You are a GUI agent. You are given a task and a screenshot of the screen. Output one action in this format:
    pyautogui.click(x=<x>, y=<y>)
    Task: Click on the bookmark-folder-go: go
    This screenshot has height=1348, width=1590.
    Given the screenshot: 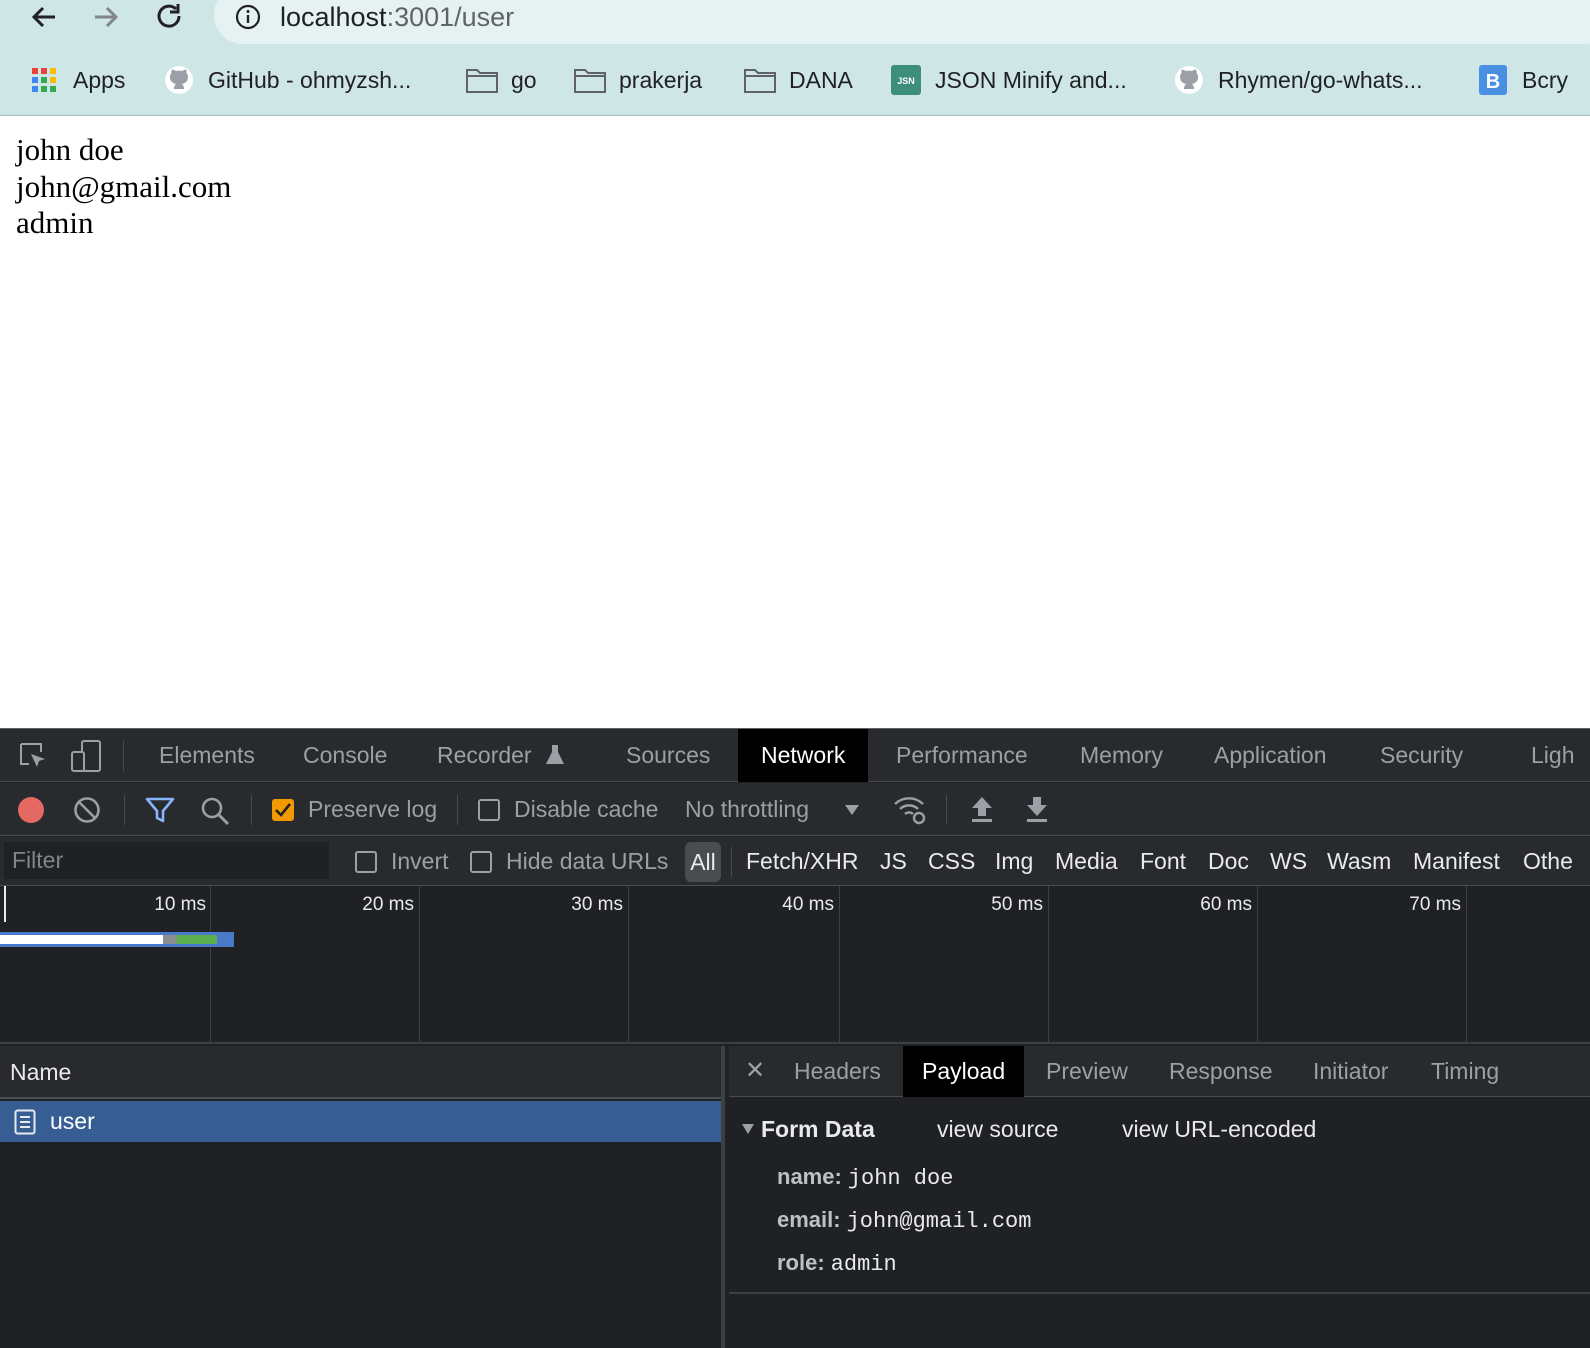 What is the action you would take?
    pyautogui.click(x=501, y=80)
    